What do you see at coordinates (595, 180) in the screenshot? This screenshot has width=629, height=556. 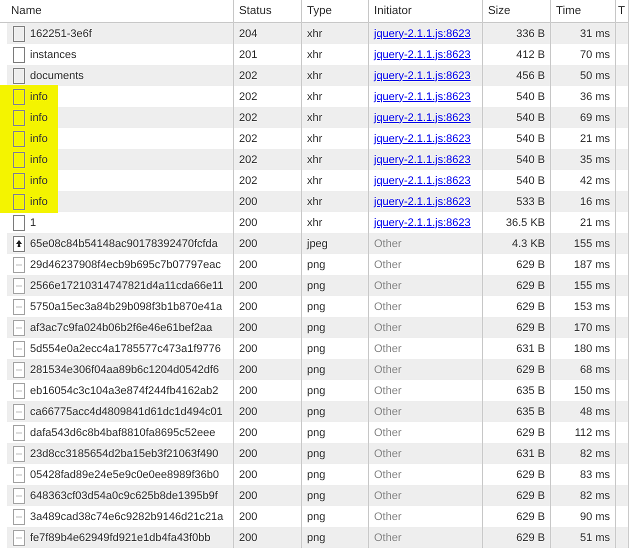 I see `time-value: 42 ms` at bounding box center [595, 180].